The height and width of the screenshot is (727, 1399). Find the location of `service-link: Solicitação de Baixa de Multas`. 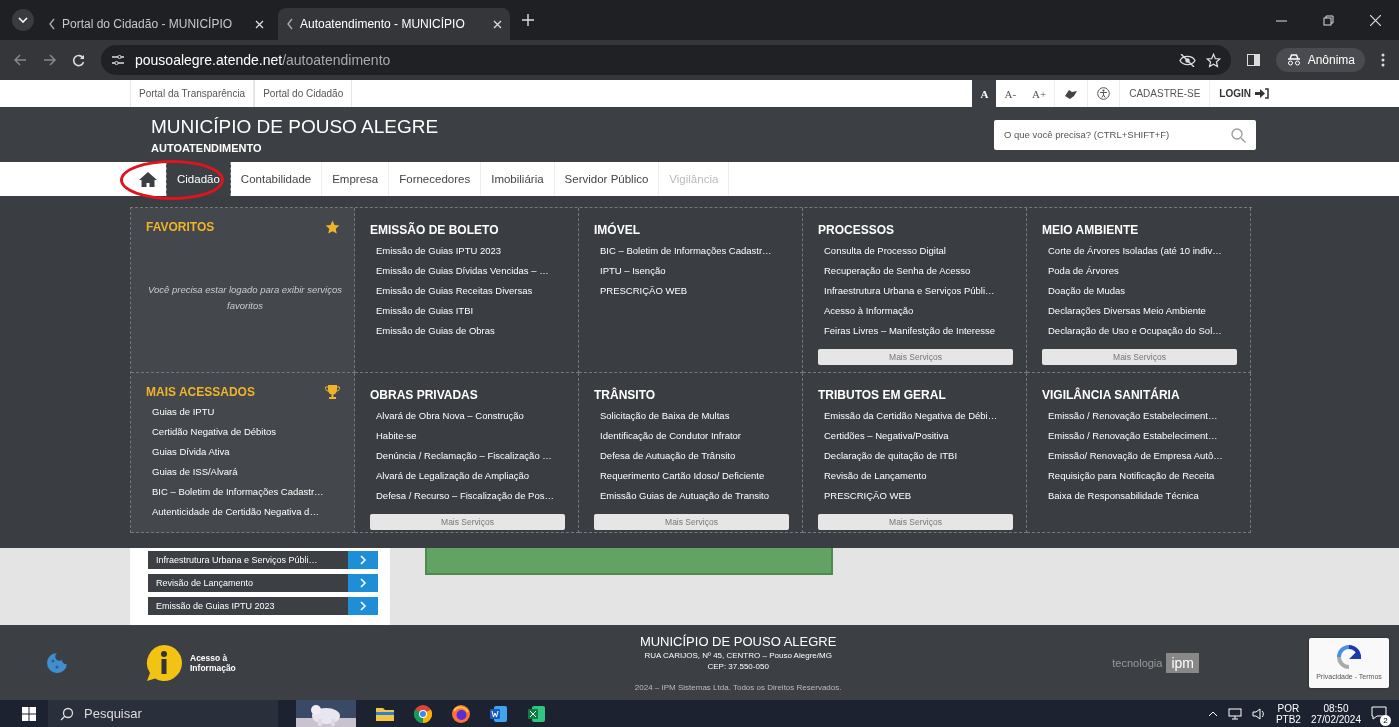

service-link: Solicitação de Baixa de Multas is located at coordinates (665, 416).